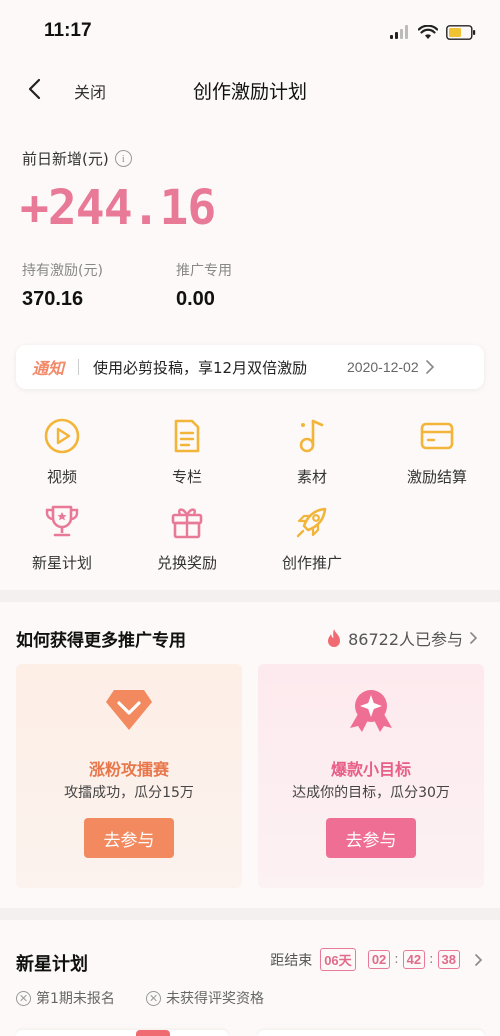 Image resolution: width=500 pixels, height=1036 pixels. I want to click on notice-banner: 通知 使用必剪投稿，享12月双倍激励 2020-12-02, so click(250, 367).